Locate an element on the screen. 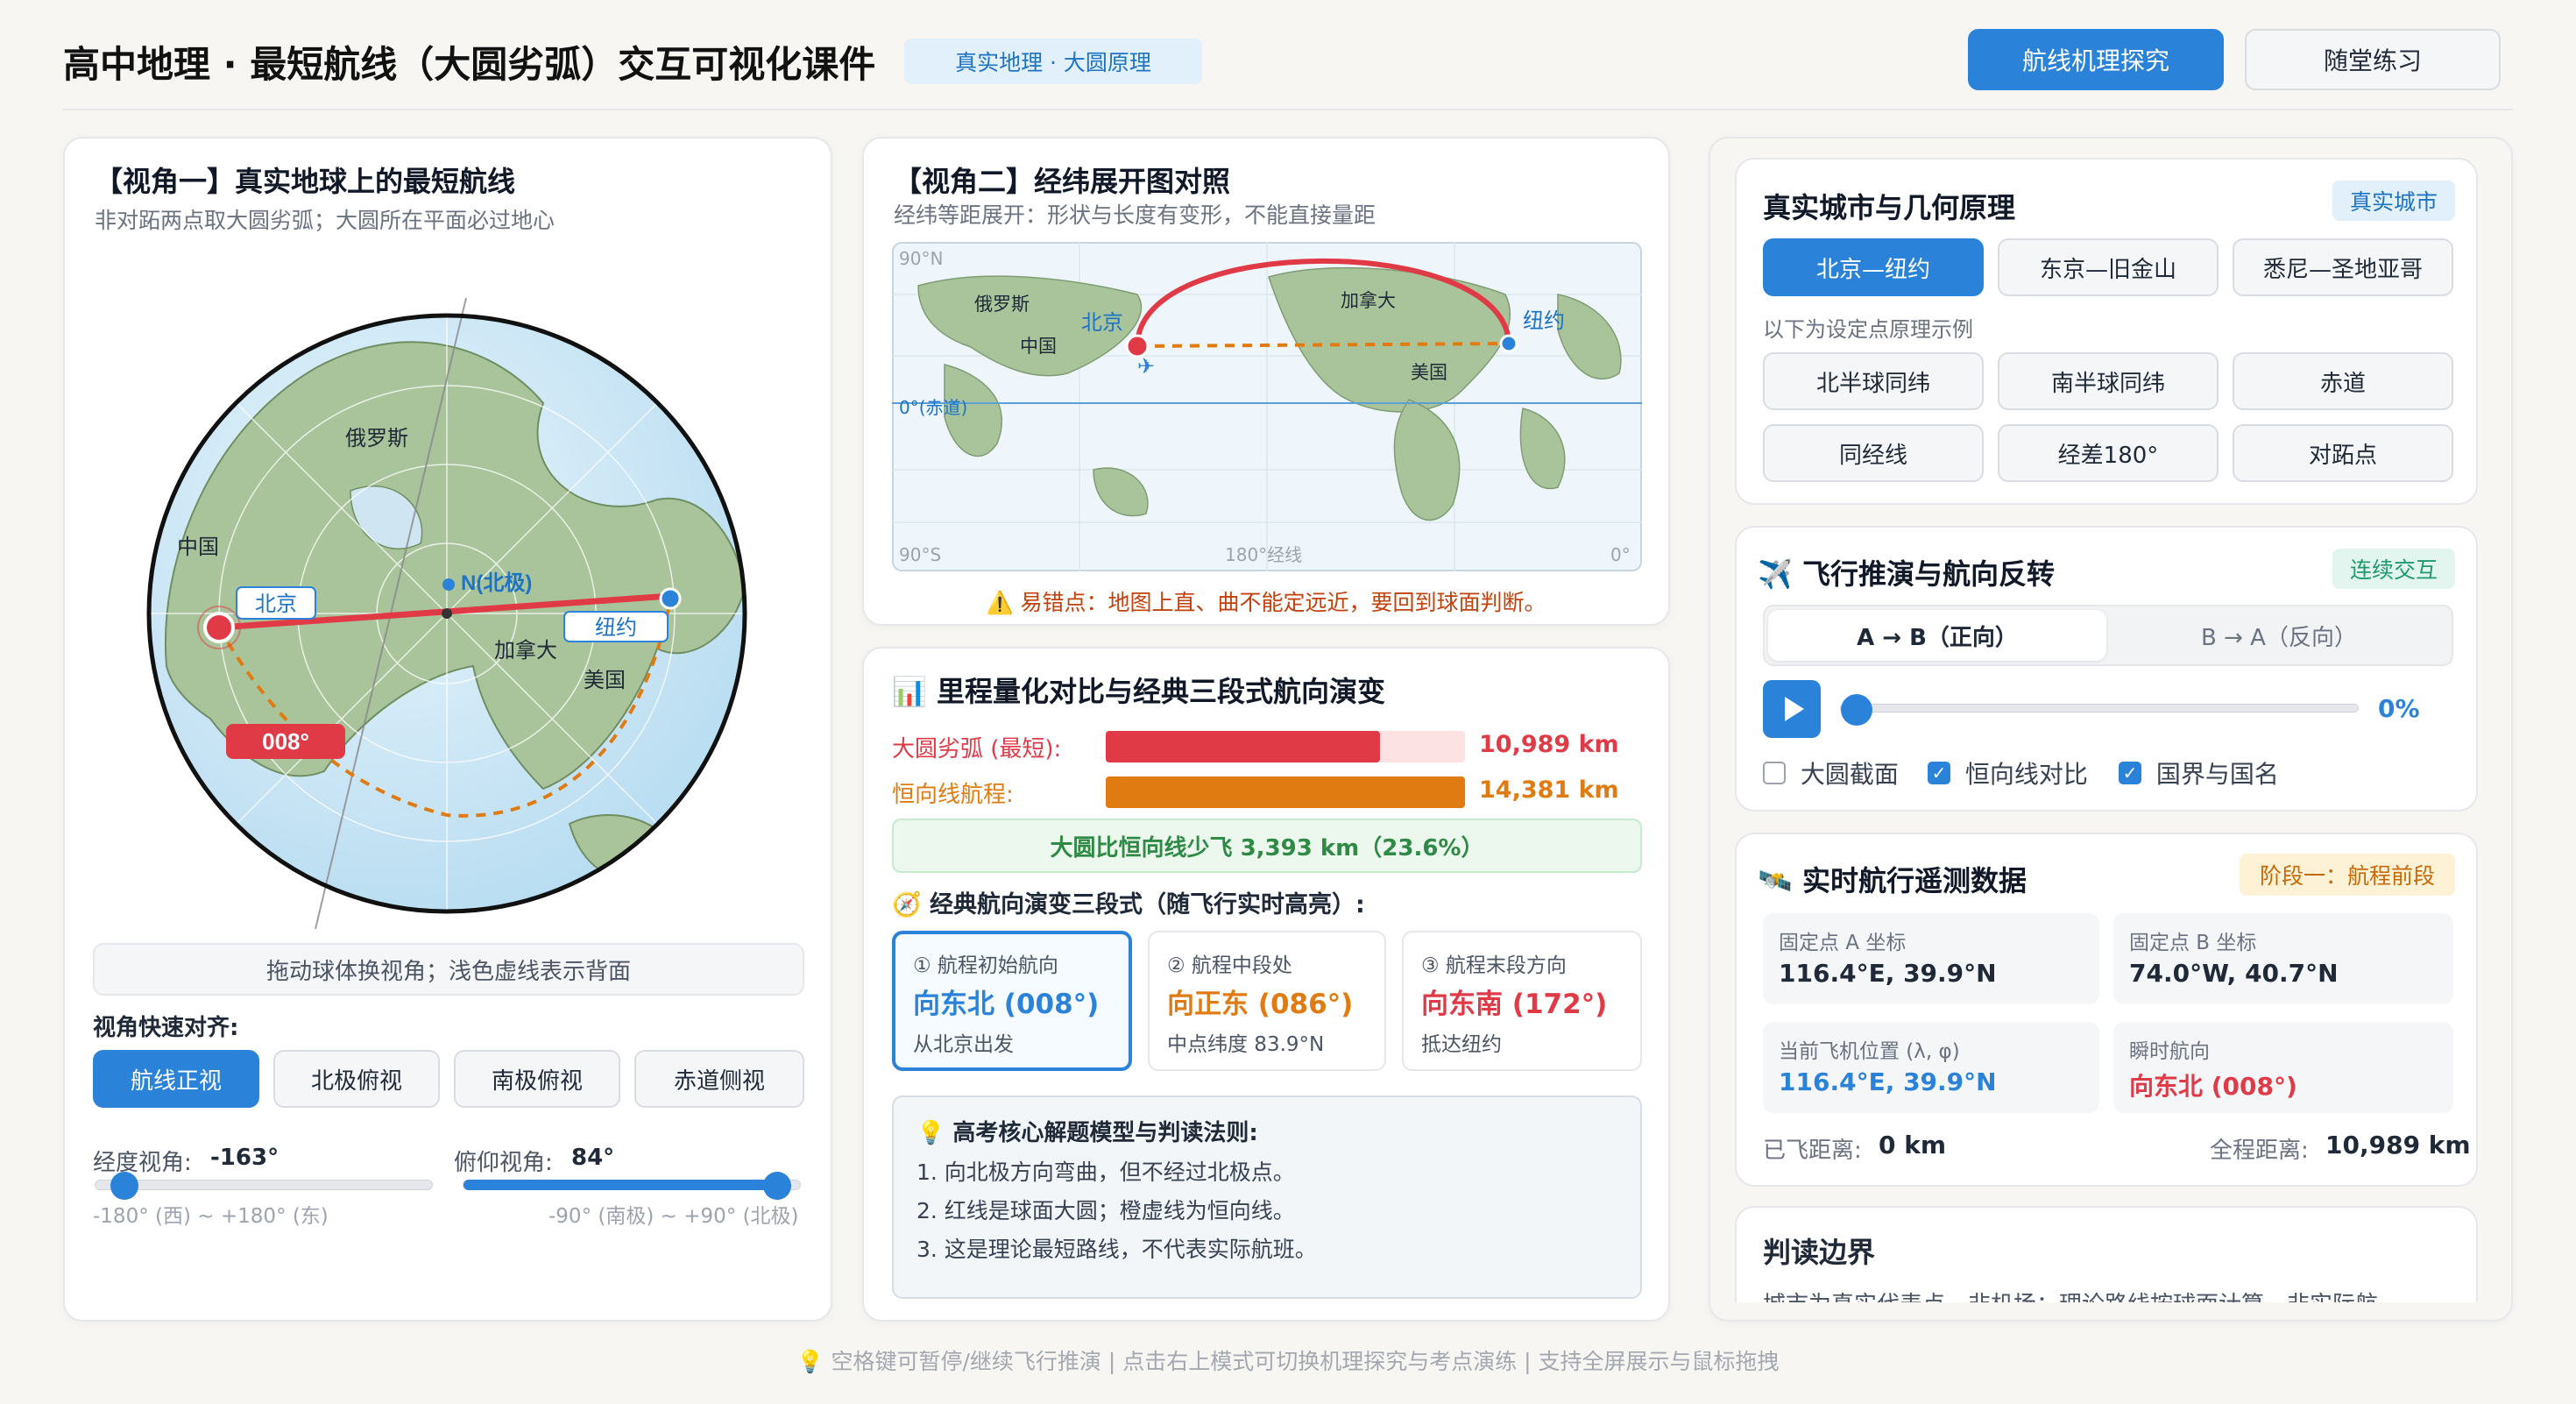 The width and height of the screenshot is (2576, 1404). city-sydney-santiago-button: 悉尼—圣地亚哥 is located at coordinates (2343, 267).